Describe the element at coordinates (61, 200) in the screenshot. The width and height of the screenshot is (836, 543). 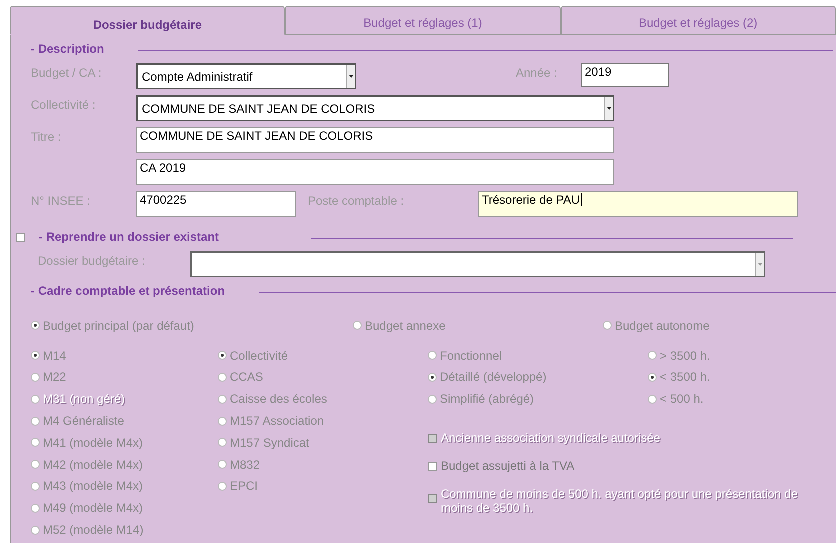
I see `field-label: N° INSEE :` at that location.